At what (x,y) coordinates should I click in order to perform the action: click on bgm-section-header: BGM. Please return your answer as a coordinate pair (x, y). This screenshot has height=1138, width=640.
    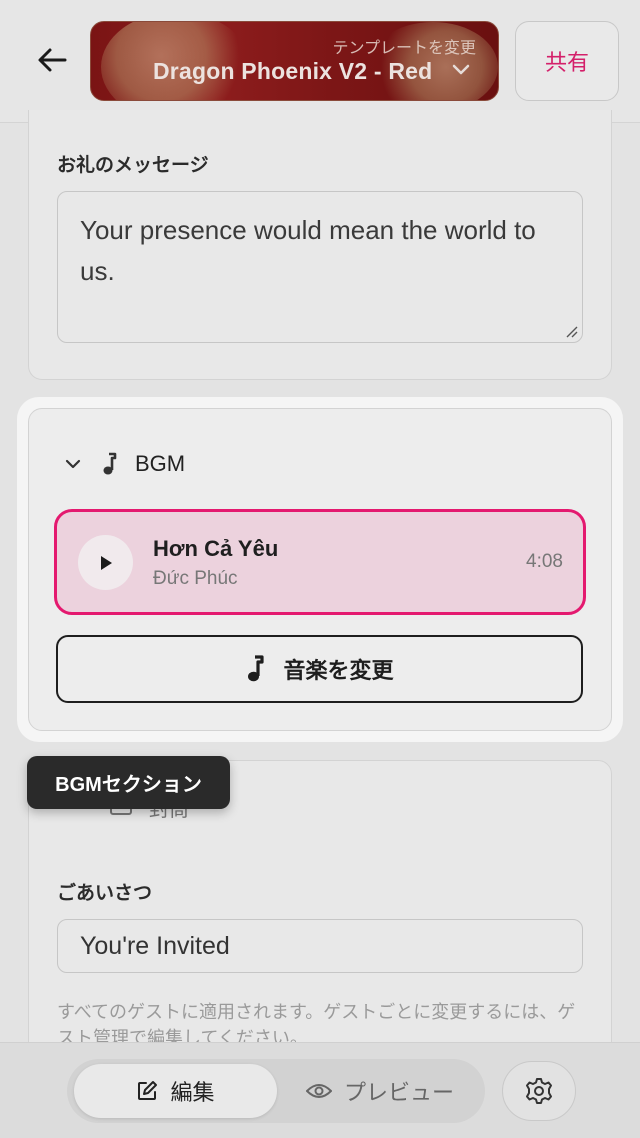
    Looking at the image, I should click on (125, 464).